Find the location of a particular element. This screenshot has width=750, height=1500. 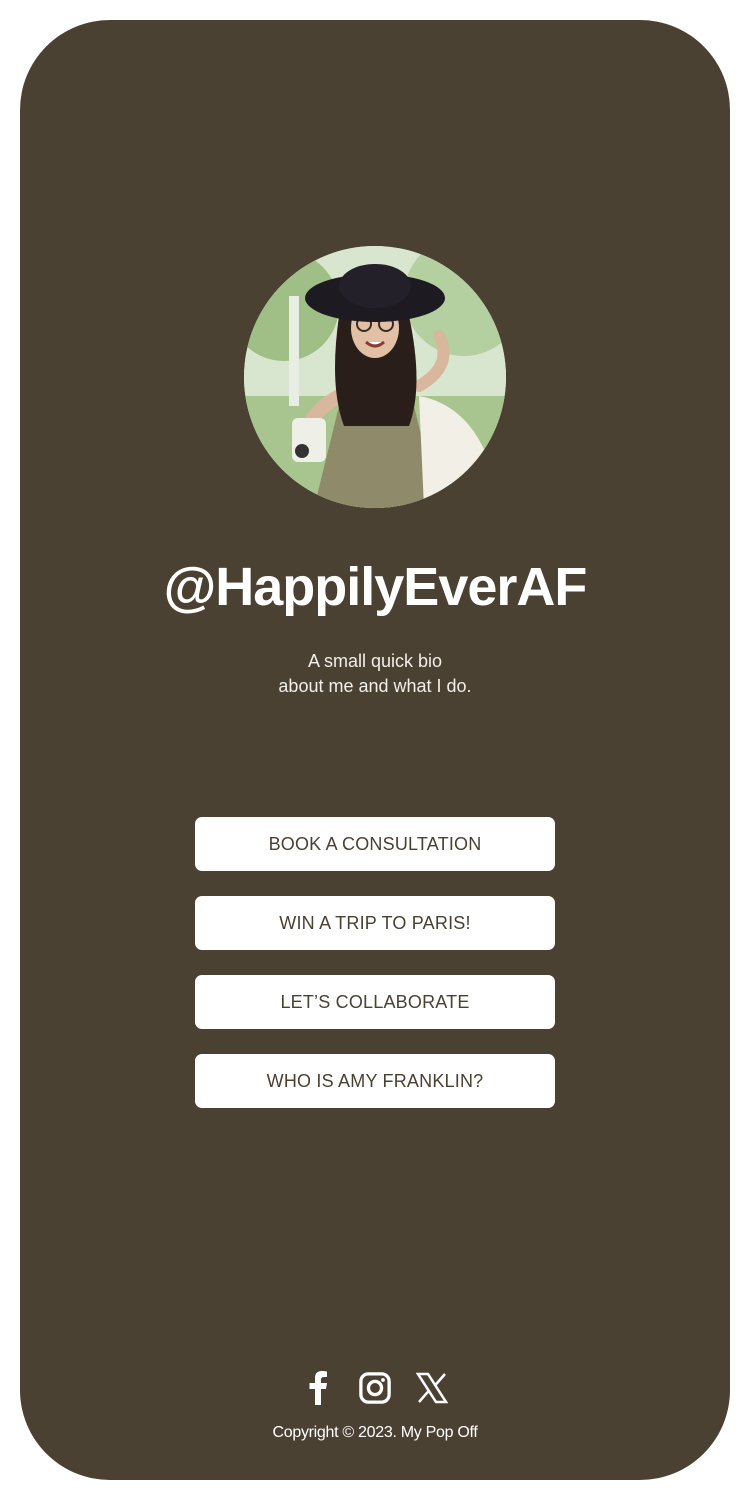

avatar-photo is located at coordinates (375, 377).